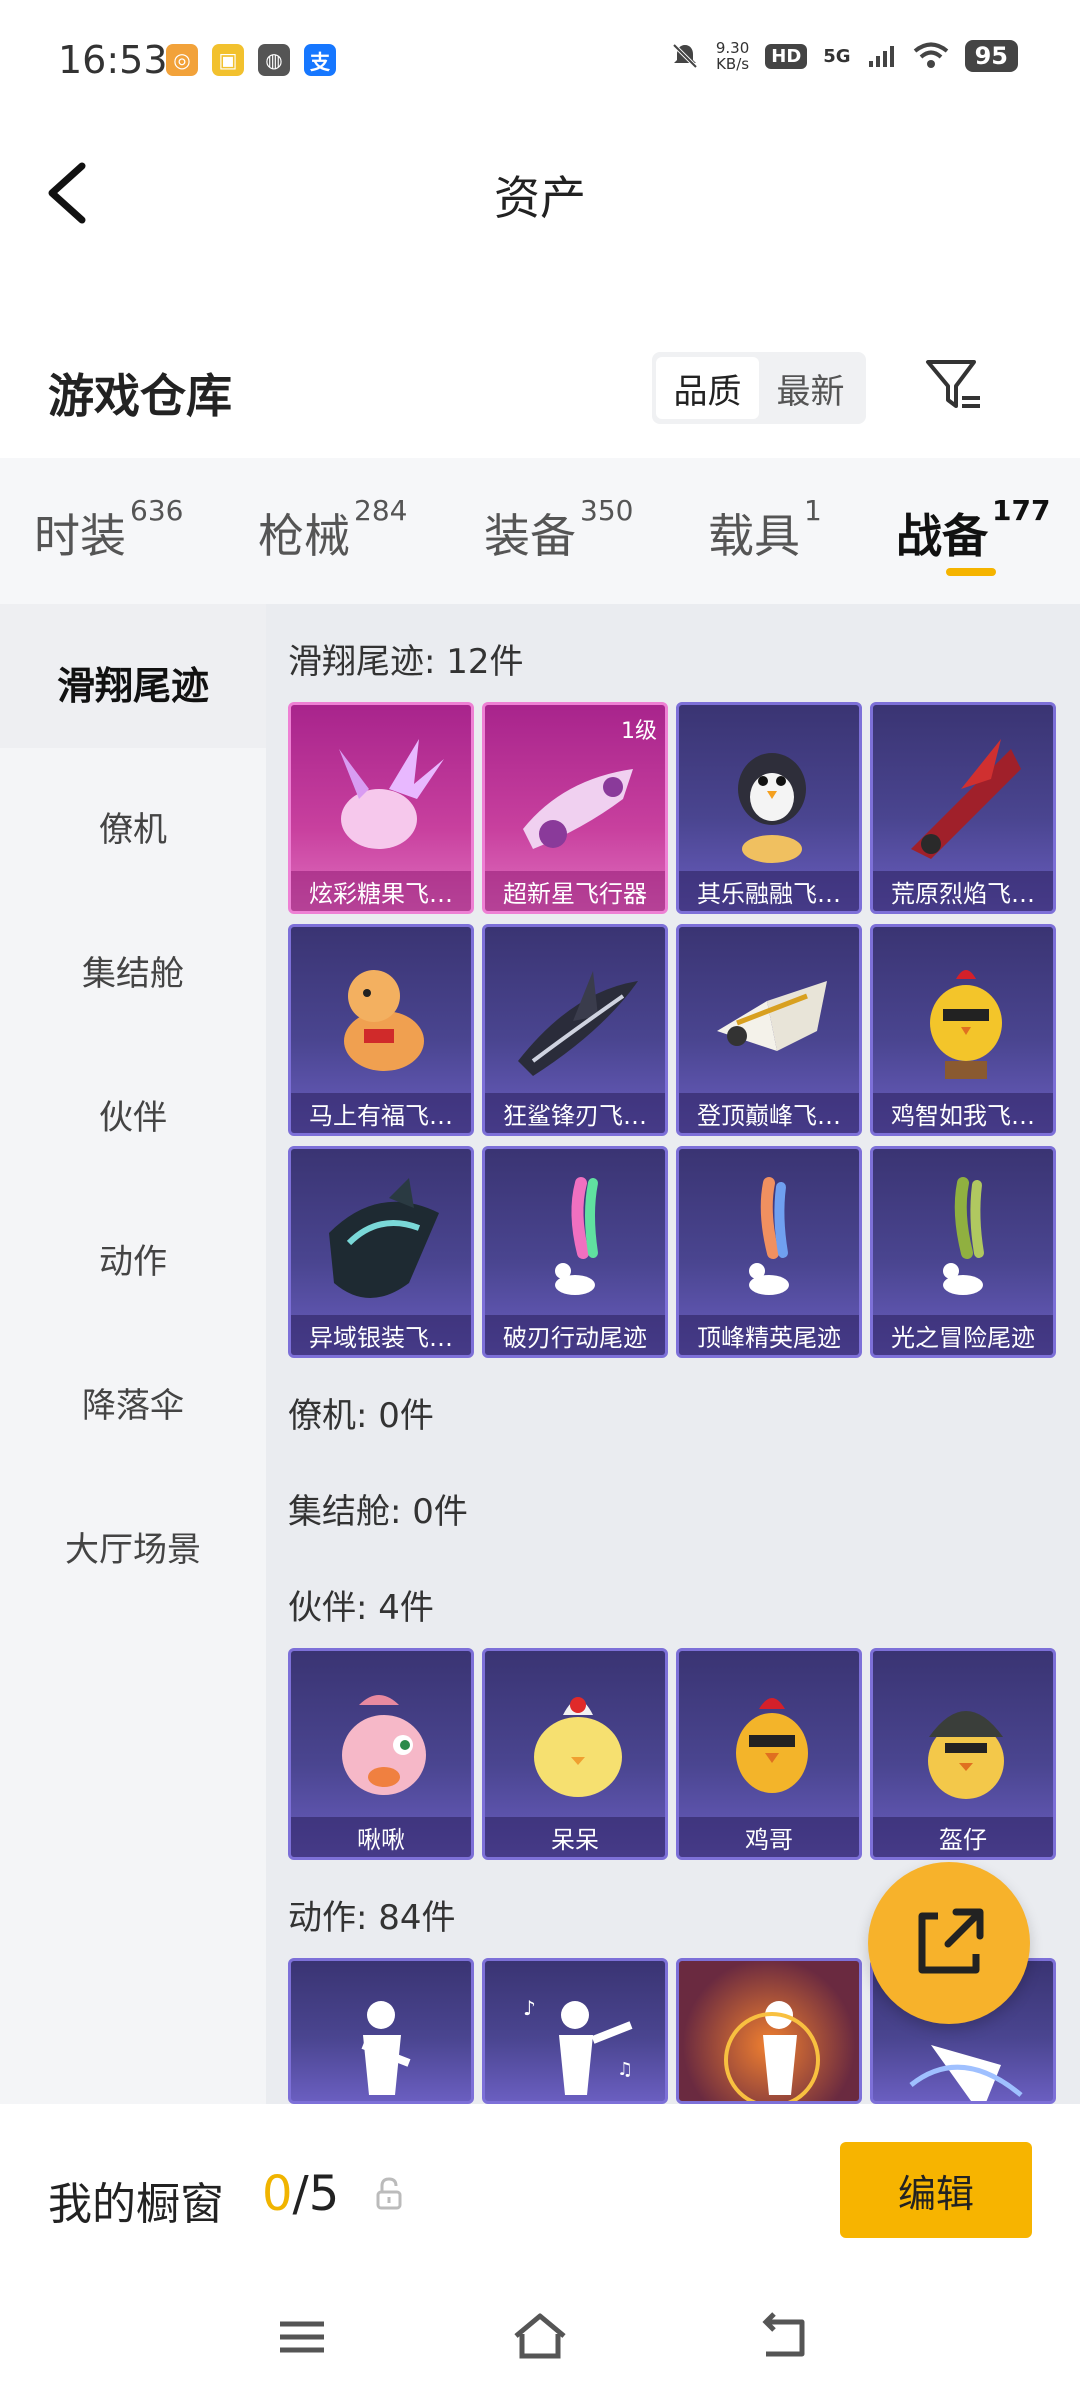 This screenshot has height=2400, width=1080. Describe the element at coordinates (332, 530) in the screenshot. I see `tab-guns: 枪械 284` at that location.